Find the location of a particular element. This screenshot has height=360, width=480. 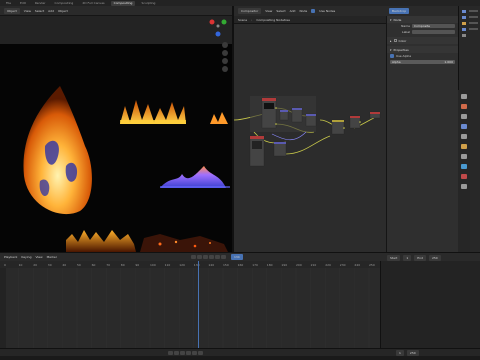

breadcrumb: Compositing Nodetree is located at coordinates (273, 19).